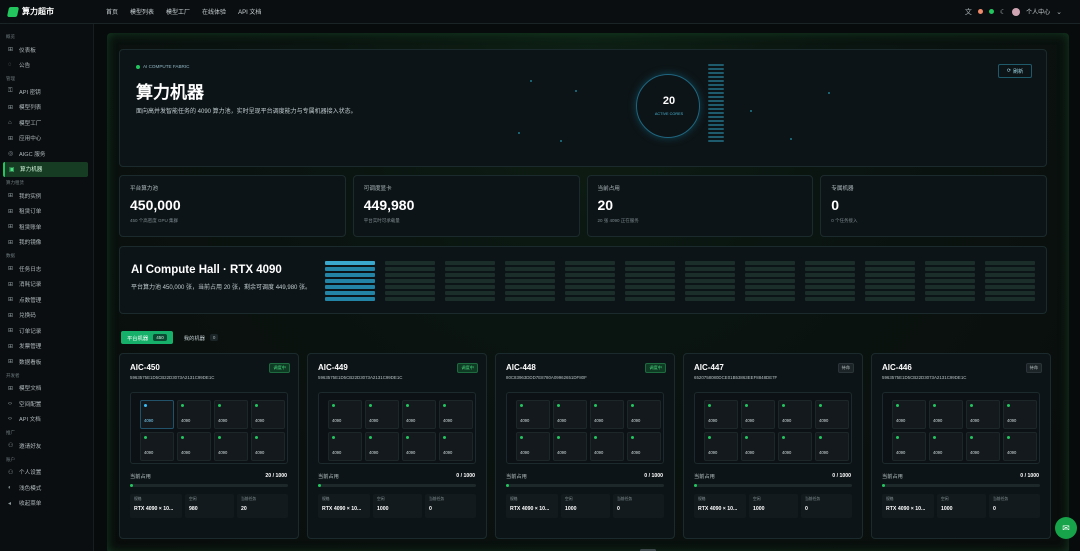 Image resolution: width=1080 pixels, height=551 pixels. Describe the element at coordinates (214, 11) in the screenshot. I see `nav-playground: 在线体验` at that location.